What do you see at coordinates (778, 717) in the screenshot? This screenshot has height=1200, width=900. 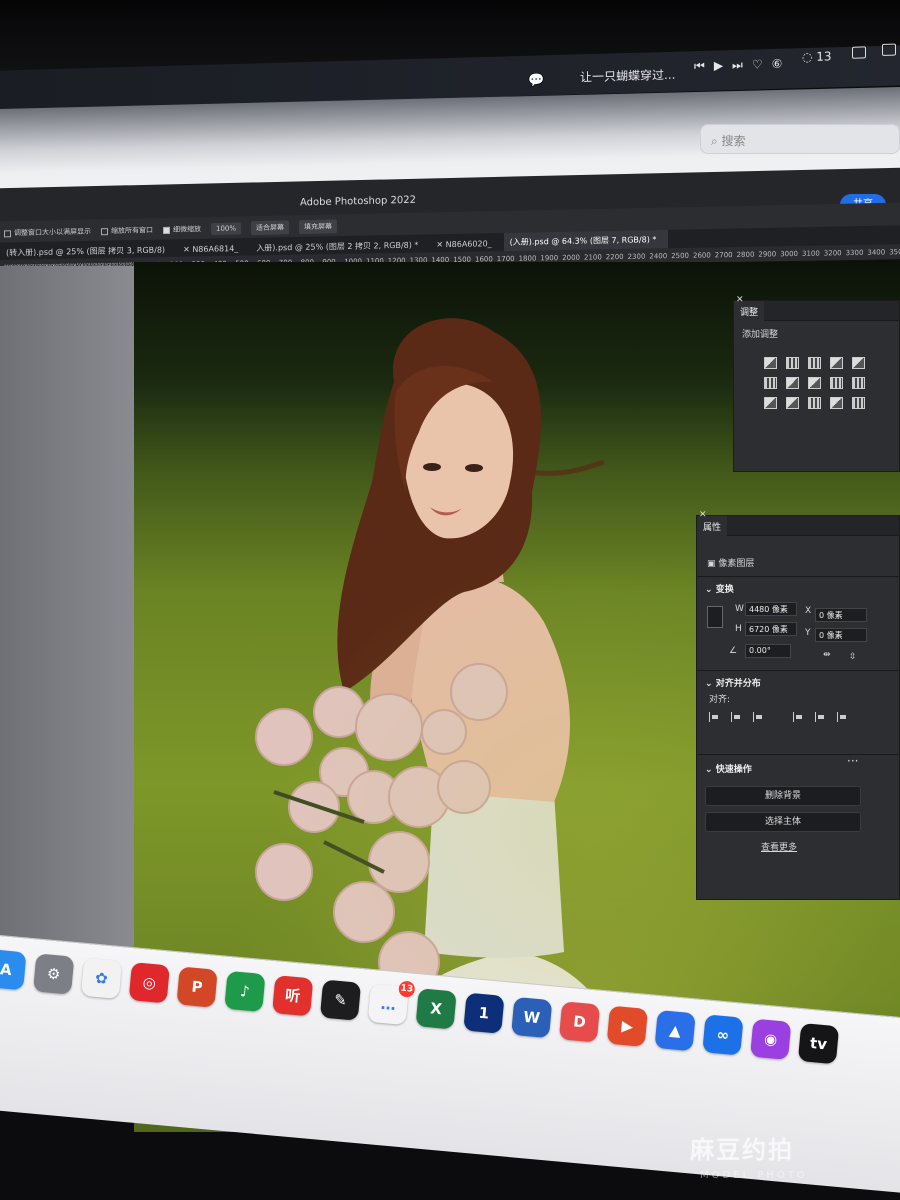 I see `align-icons` at bounding box center [778, 717].